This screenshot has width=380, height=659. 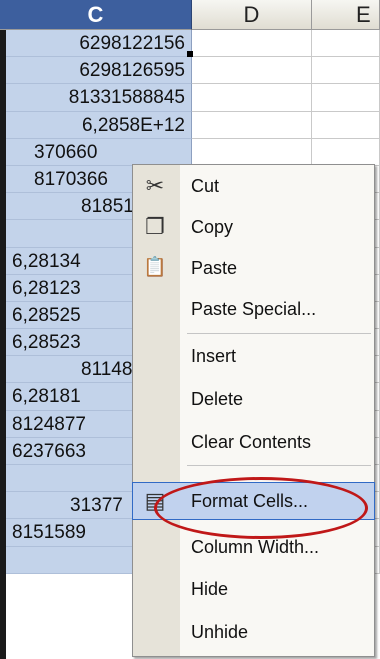 What do you see at coordinates (99, 125) in the screenshot?
I see `cell-c: 6,2858E+12` at bounding box center [99, 125].